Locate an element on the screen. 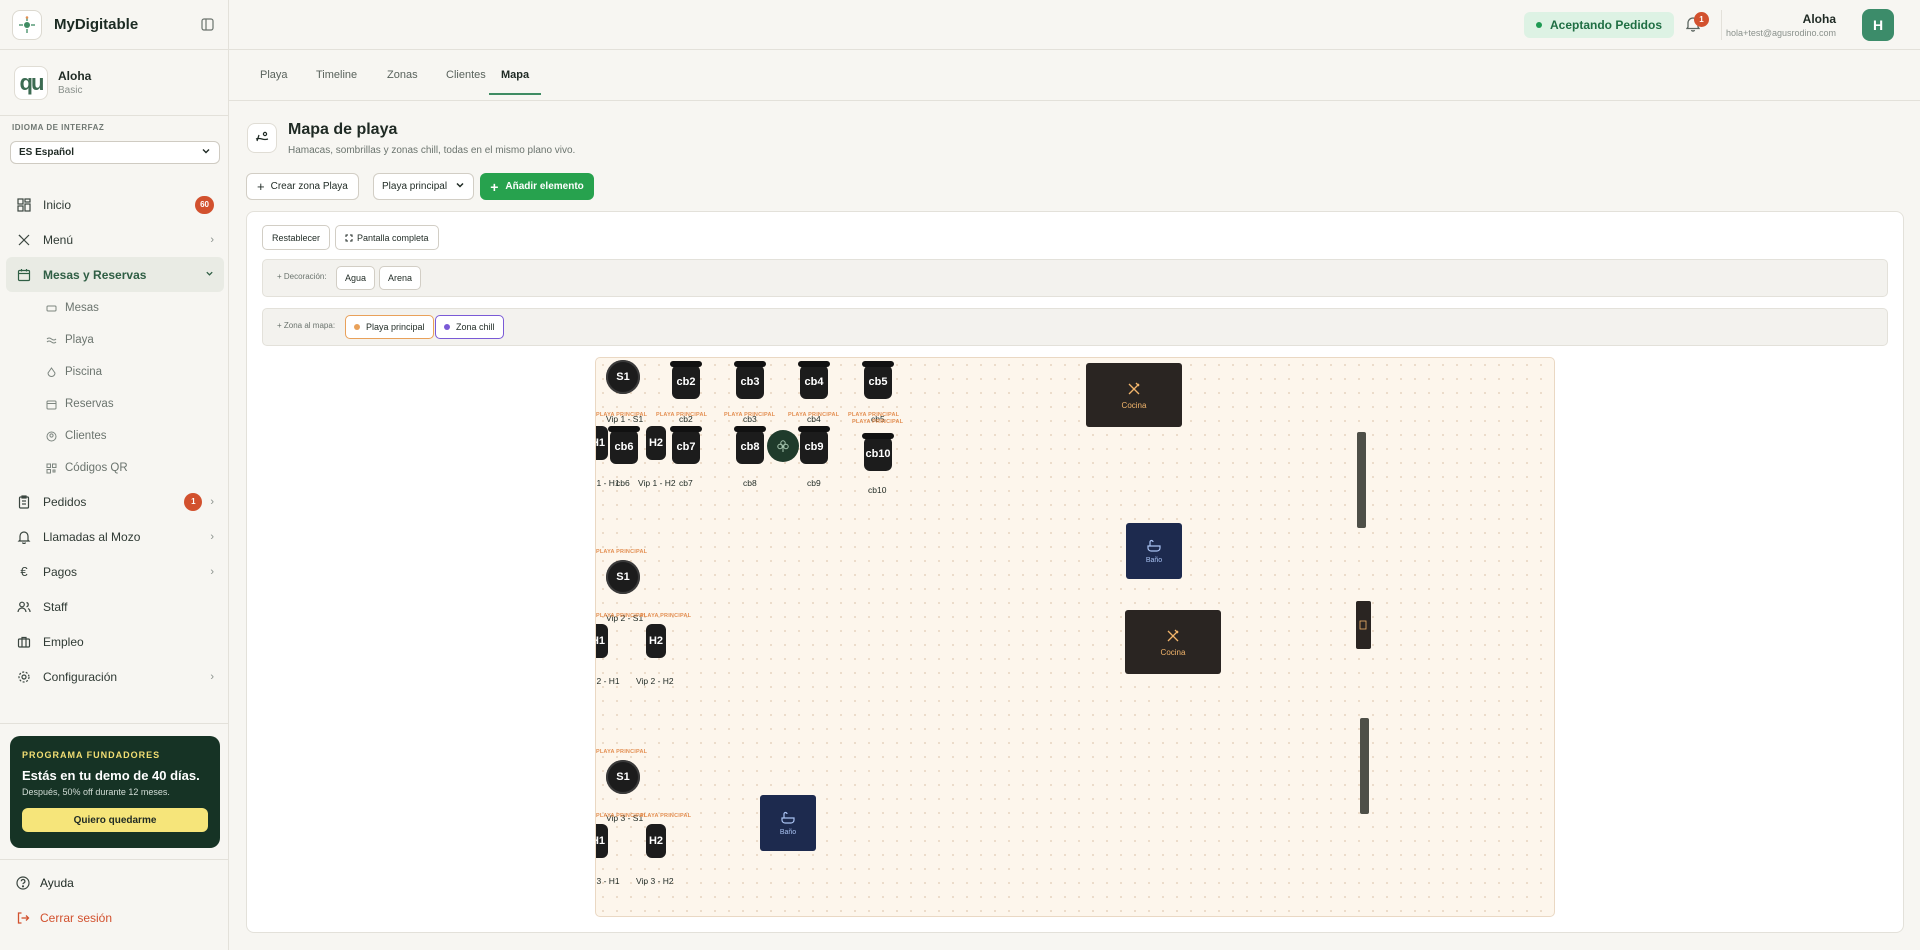 Image resolution: width=1920 pixels, height=950 pixels. lounger: cb3 is located at coordinates (750, 380).